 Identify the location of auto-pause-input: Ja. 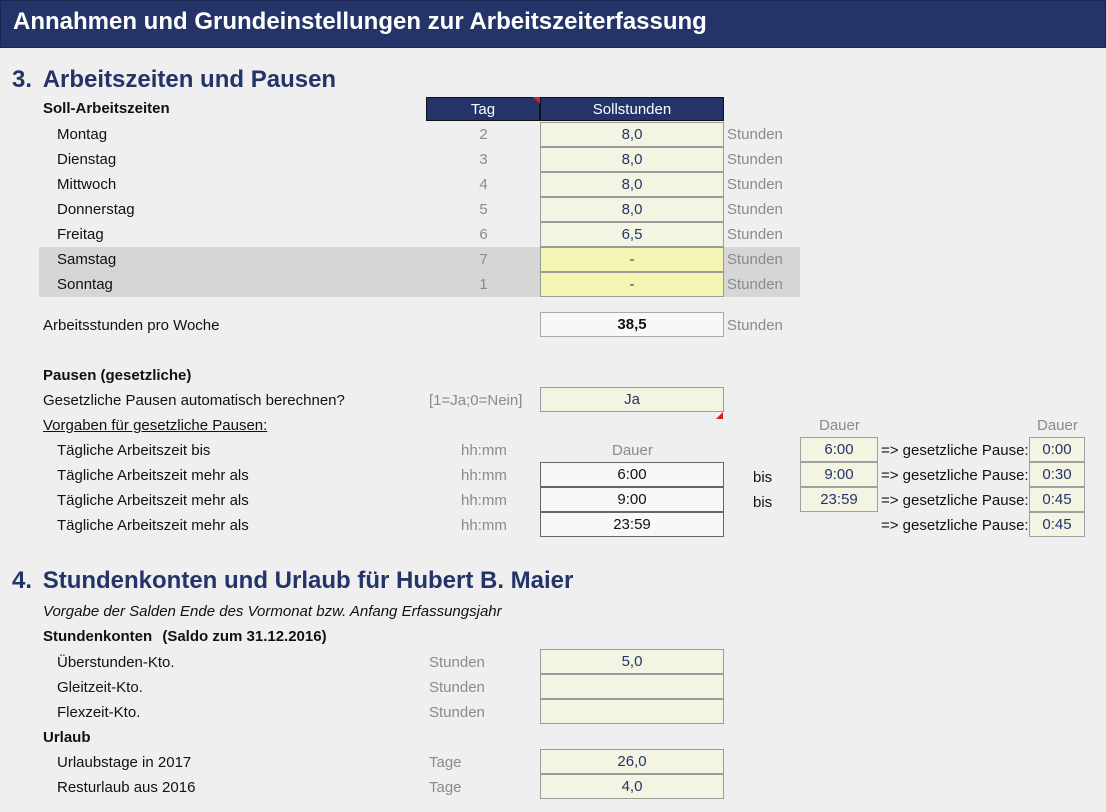
(632, 399).